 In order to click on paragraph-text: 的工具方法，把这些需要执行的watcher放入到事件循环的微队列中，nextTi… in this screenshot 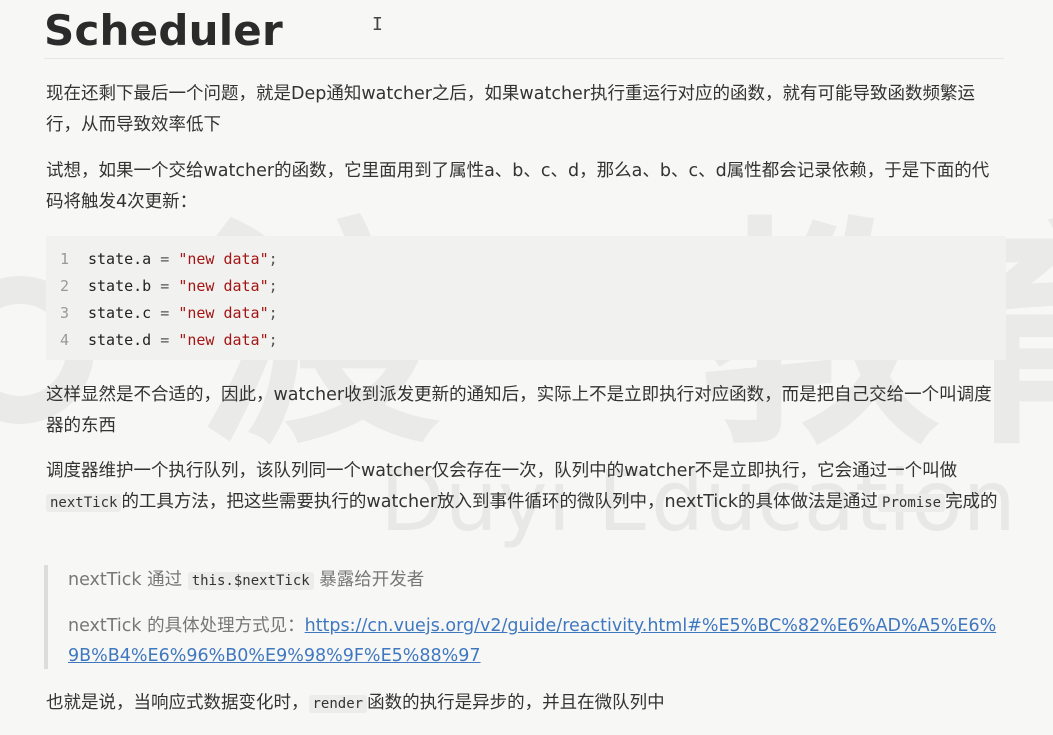, I will do `click(500, 502)`.